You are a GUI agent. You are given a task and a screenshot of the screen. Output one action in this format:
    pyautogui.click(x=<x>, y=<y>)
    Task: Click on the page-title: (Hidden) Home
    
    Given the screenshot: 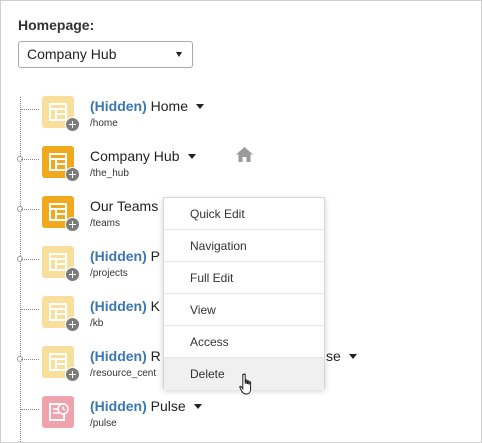 What is the action you would take?
    pyautogui.click(x=147, y=106)
    